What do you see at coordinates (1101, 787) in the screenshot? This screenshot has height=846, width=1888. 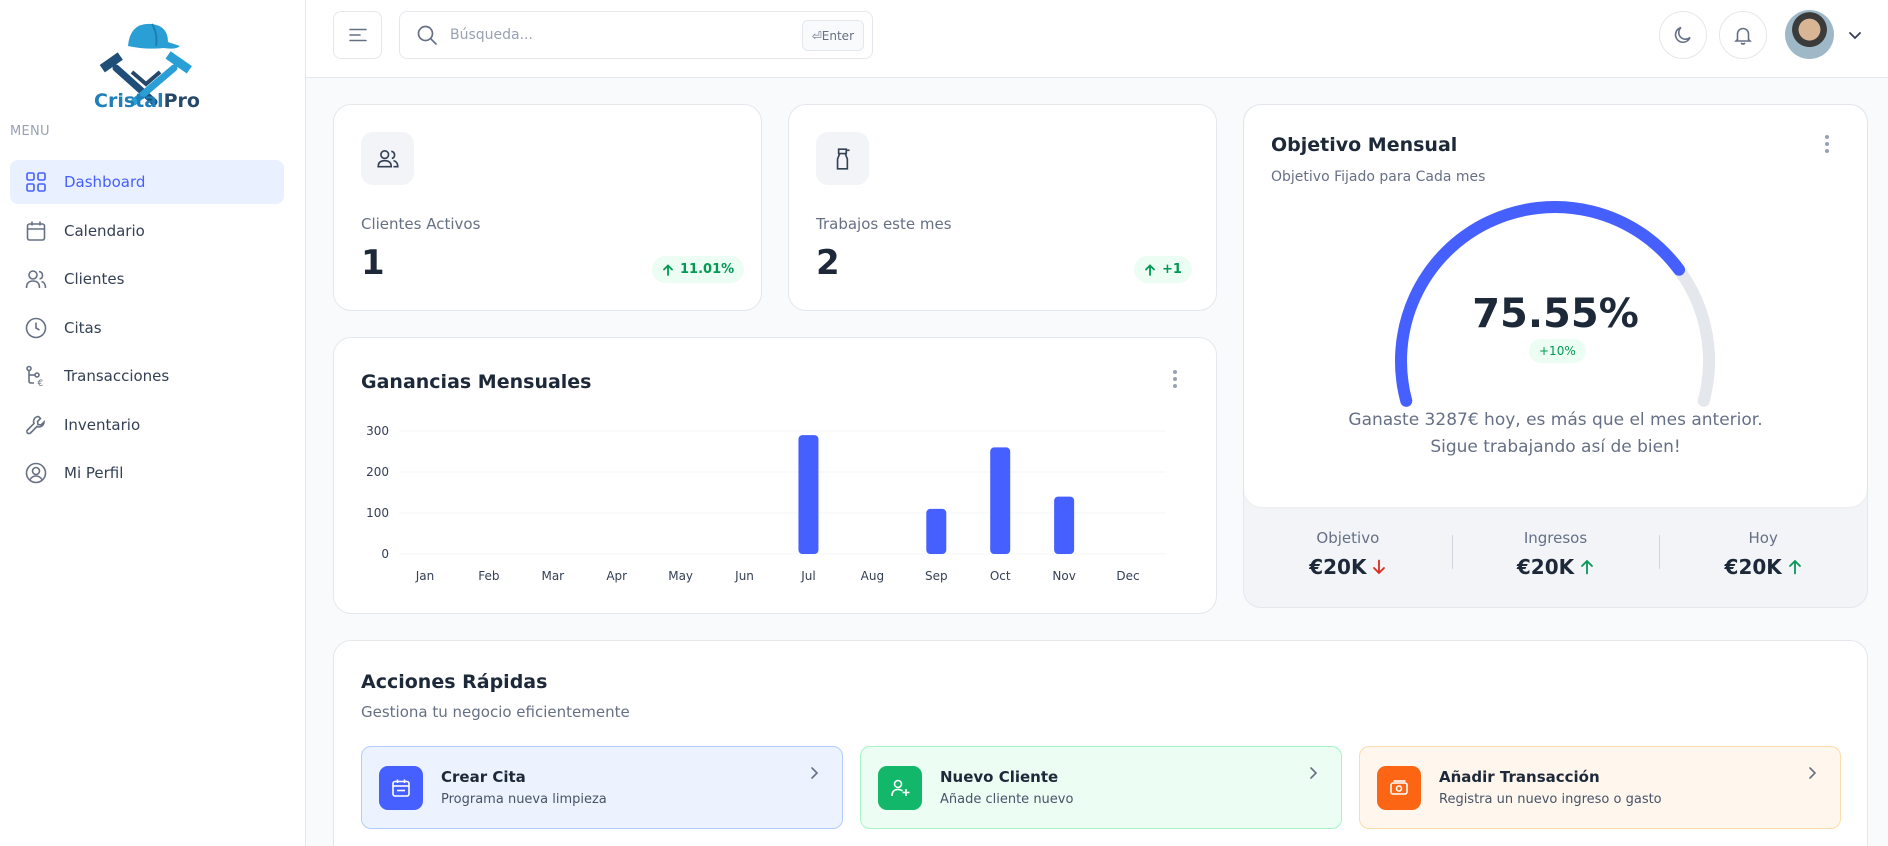 I see `nuevo-cliente-button: Nuevo Cliente Añade cliente nuevo` at bounding box center [1101, 787].